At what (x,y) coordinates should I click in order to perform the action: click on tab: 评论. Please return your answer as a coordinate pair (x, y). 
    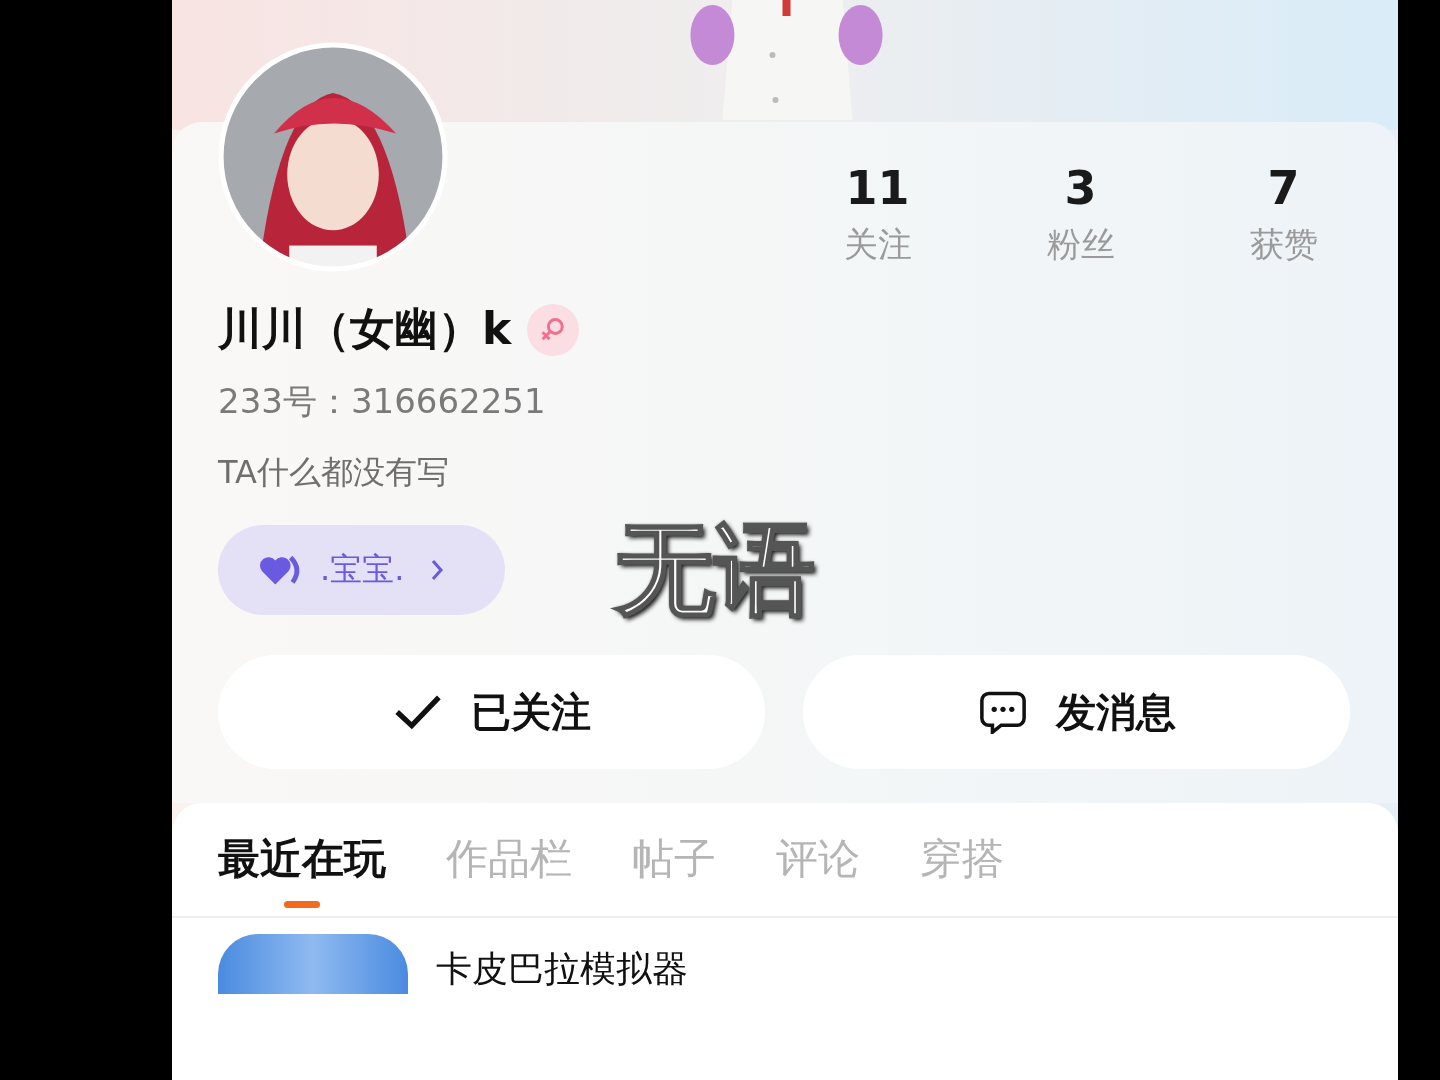
    Looking at the image, I should click on (818, 873).